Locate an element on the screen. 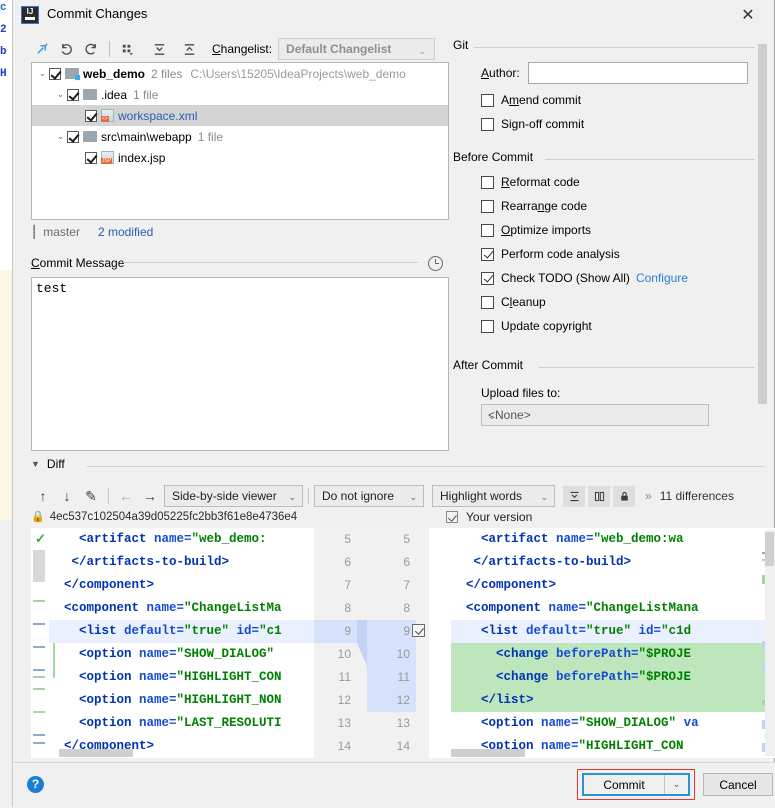 The height and width of the screenshot is (808, 775). read-only-lock-icon is located at coordinates (624, 496).